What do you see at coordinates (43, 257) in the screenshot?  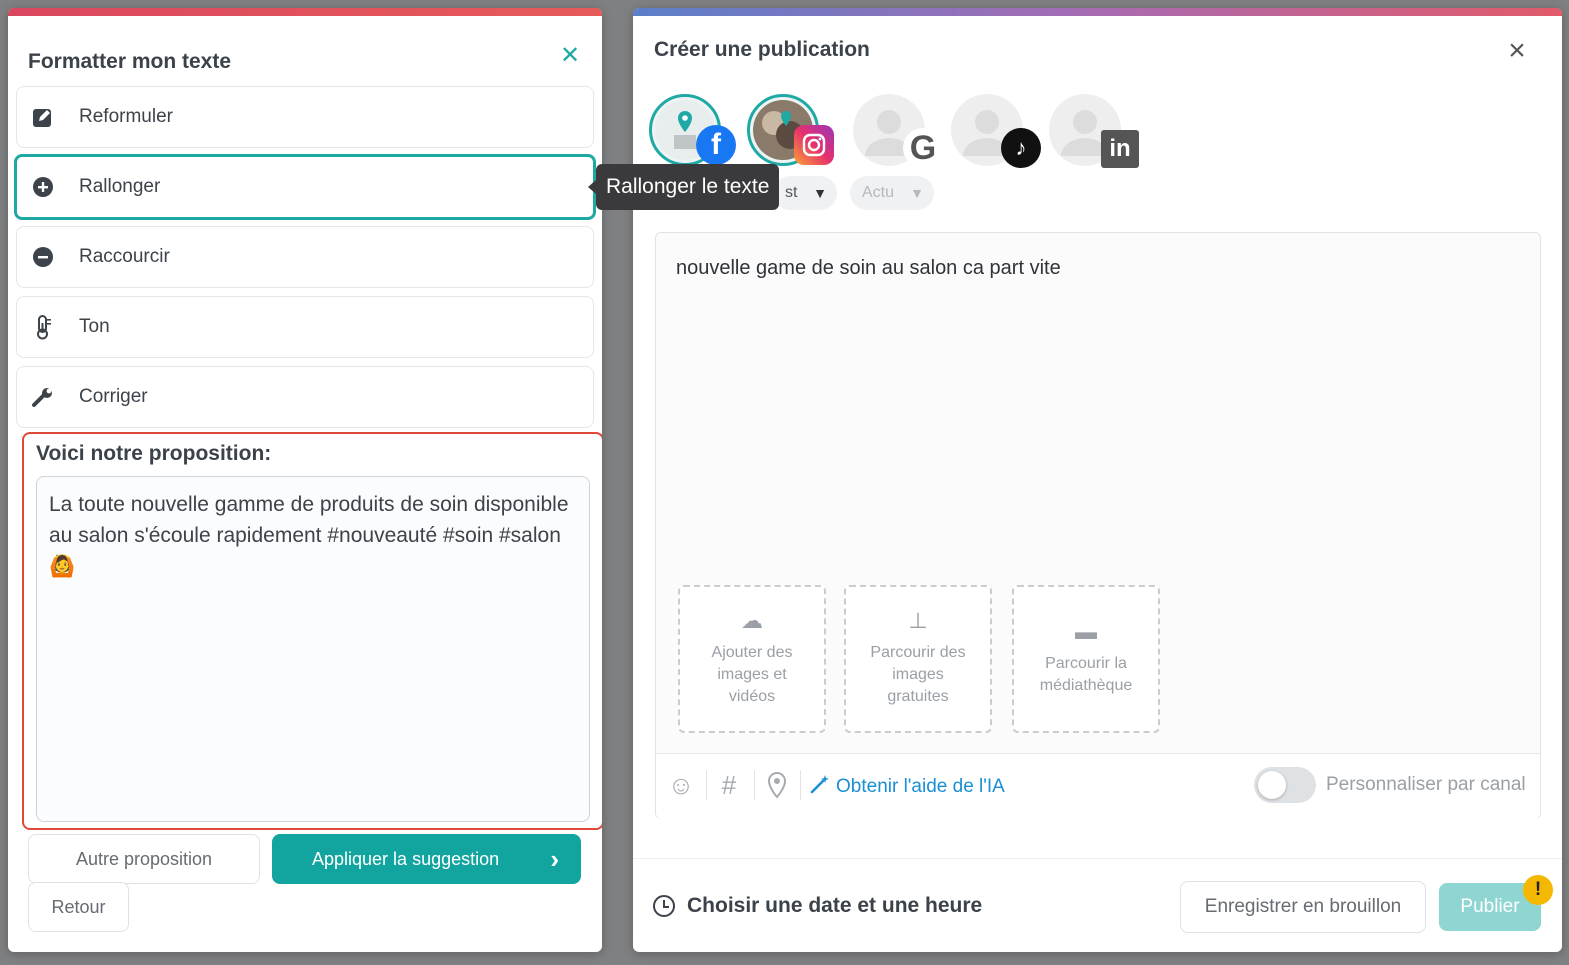 I see `minus-circle-icon` at bounding box center [43, 257].